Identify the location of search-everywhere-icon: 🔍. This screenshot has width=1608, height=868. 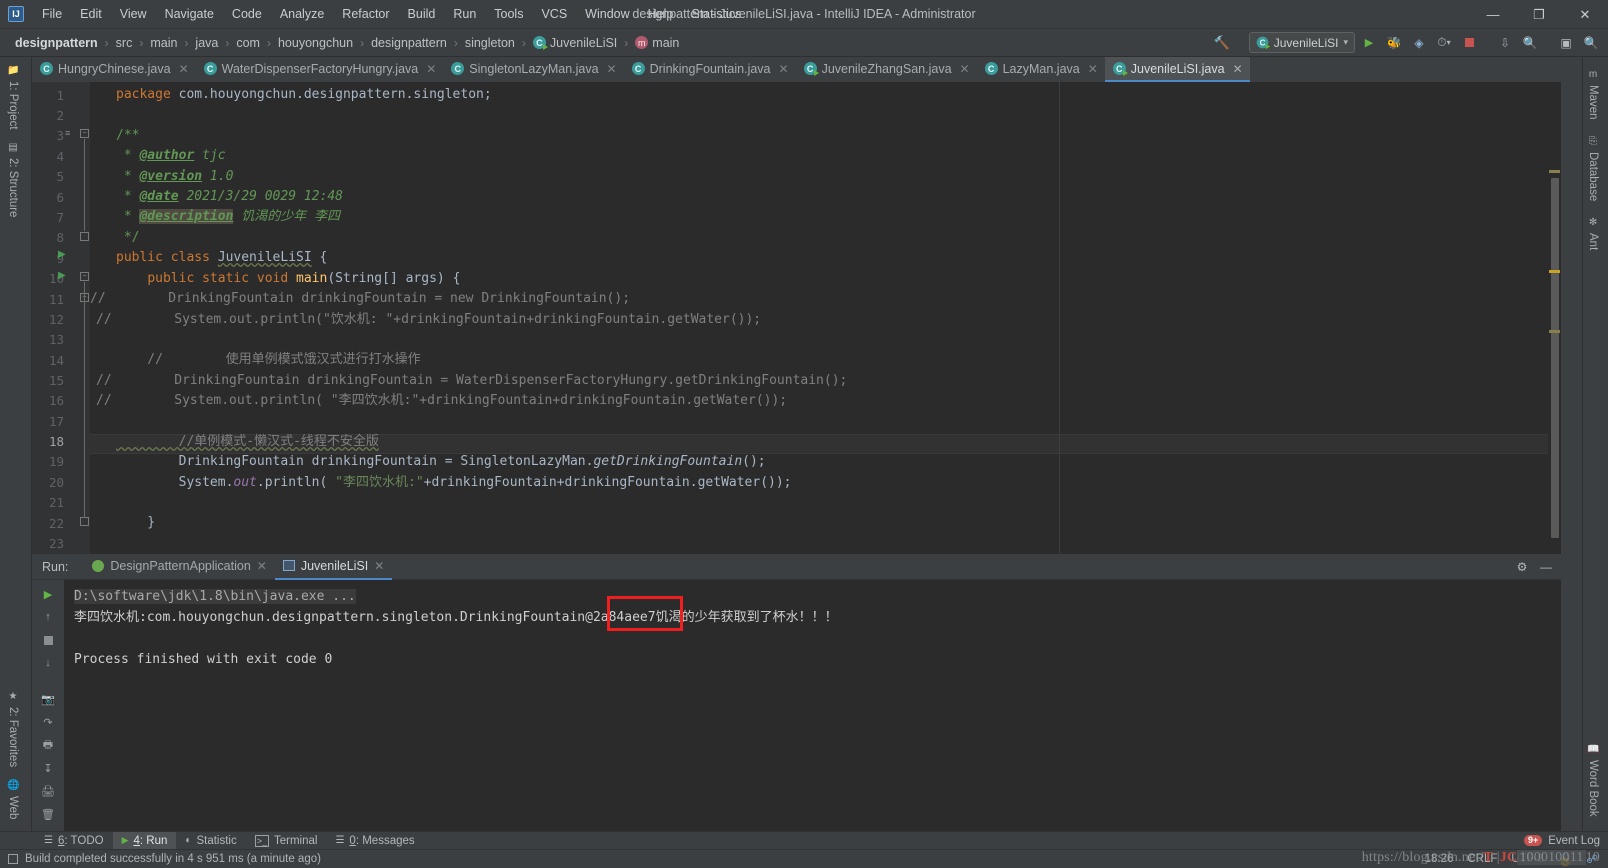
(1530, 42).